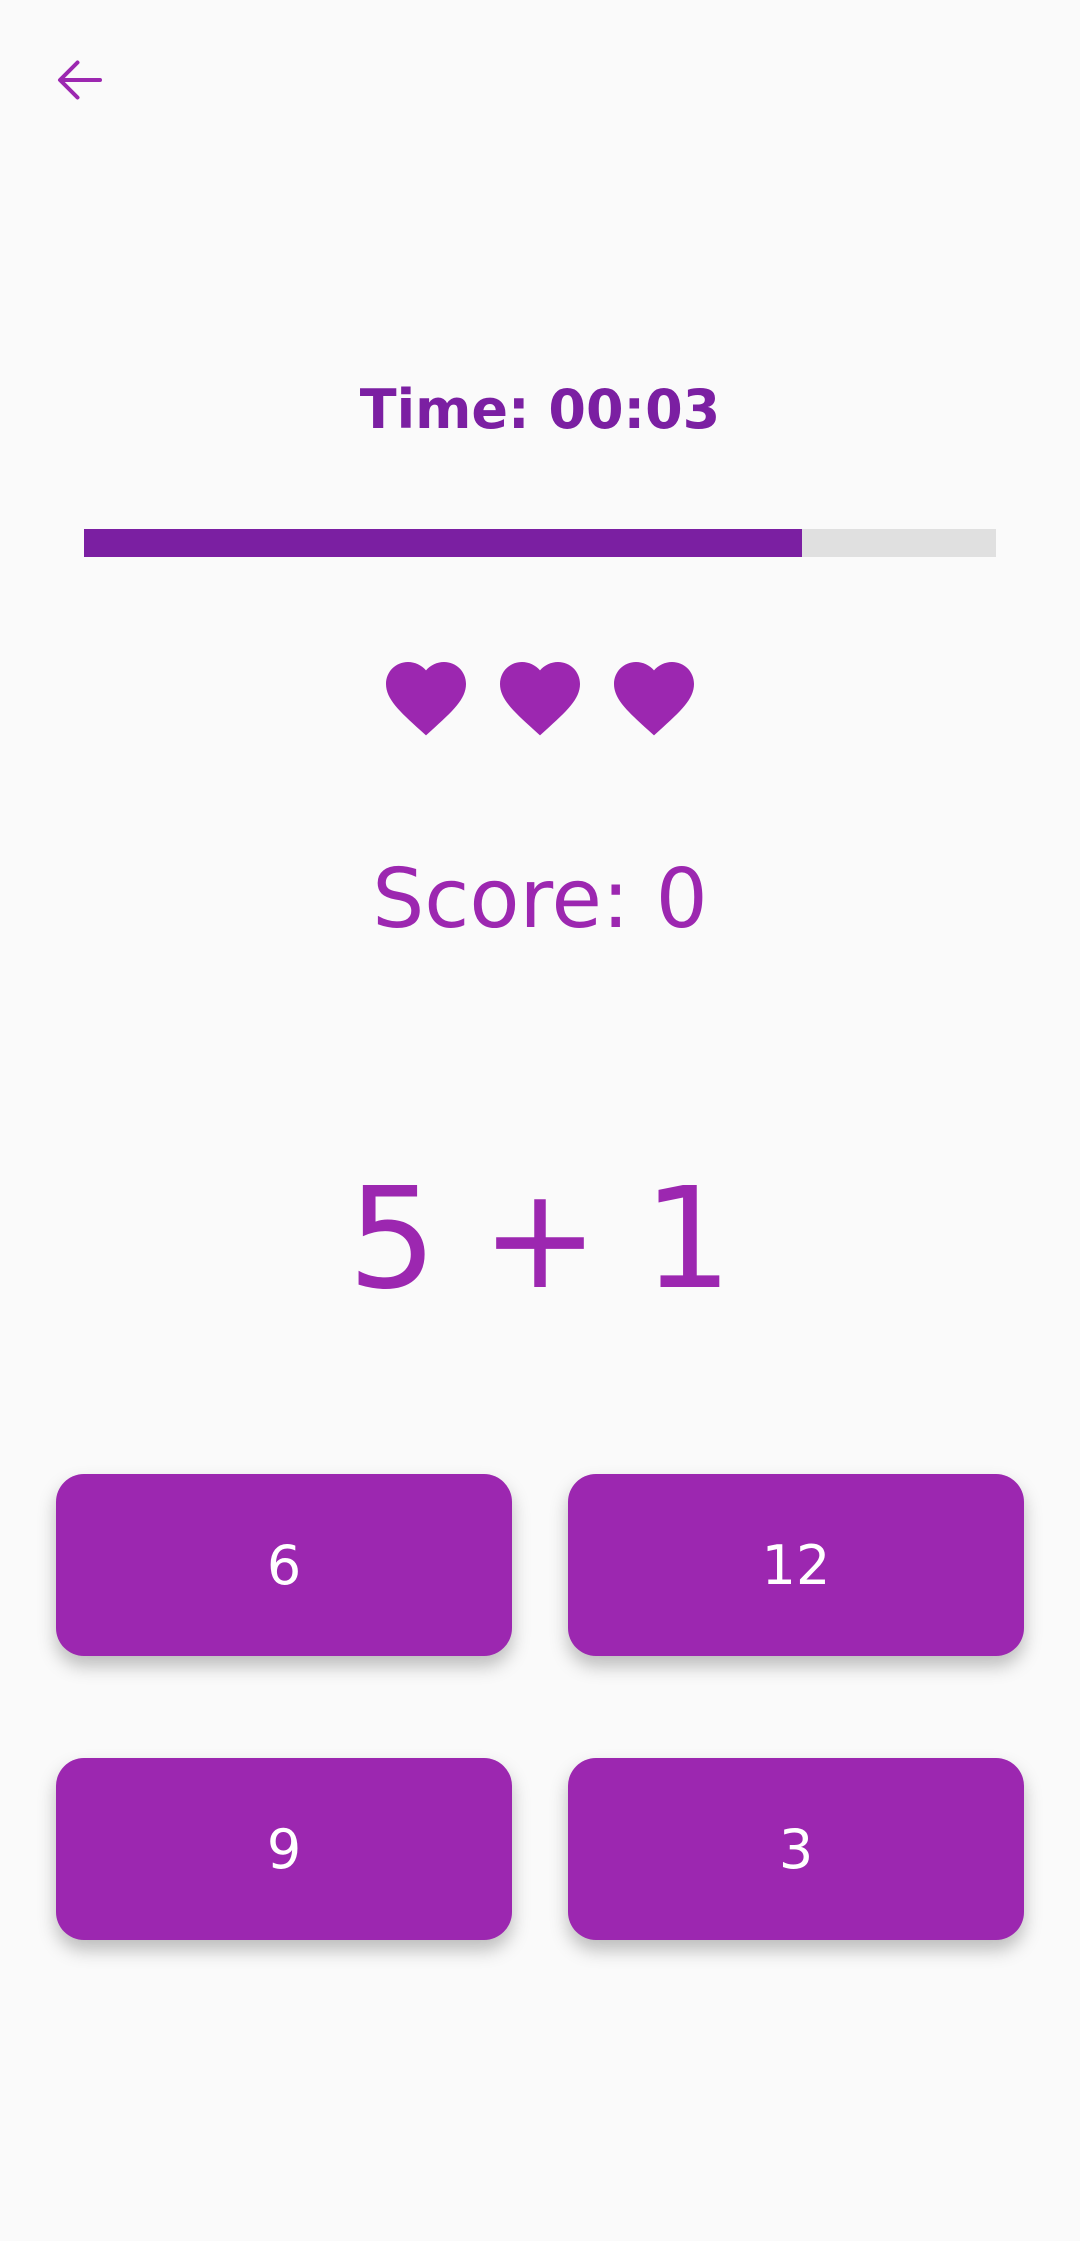 The image size is (1080, 2241). I want to click on answer-button-4: 3, so click(796, 1849).